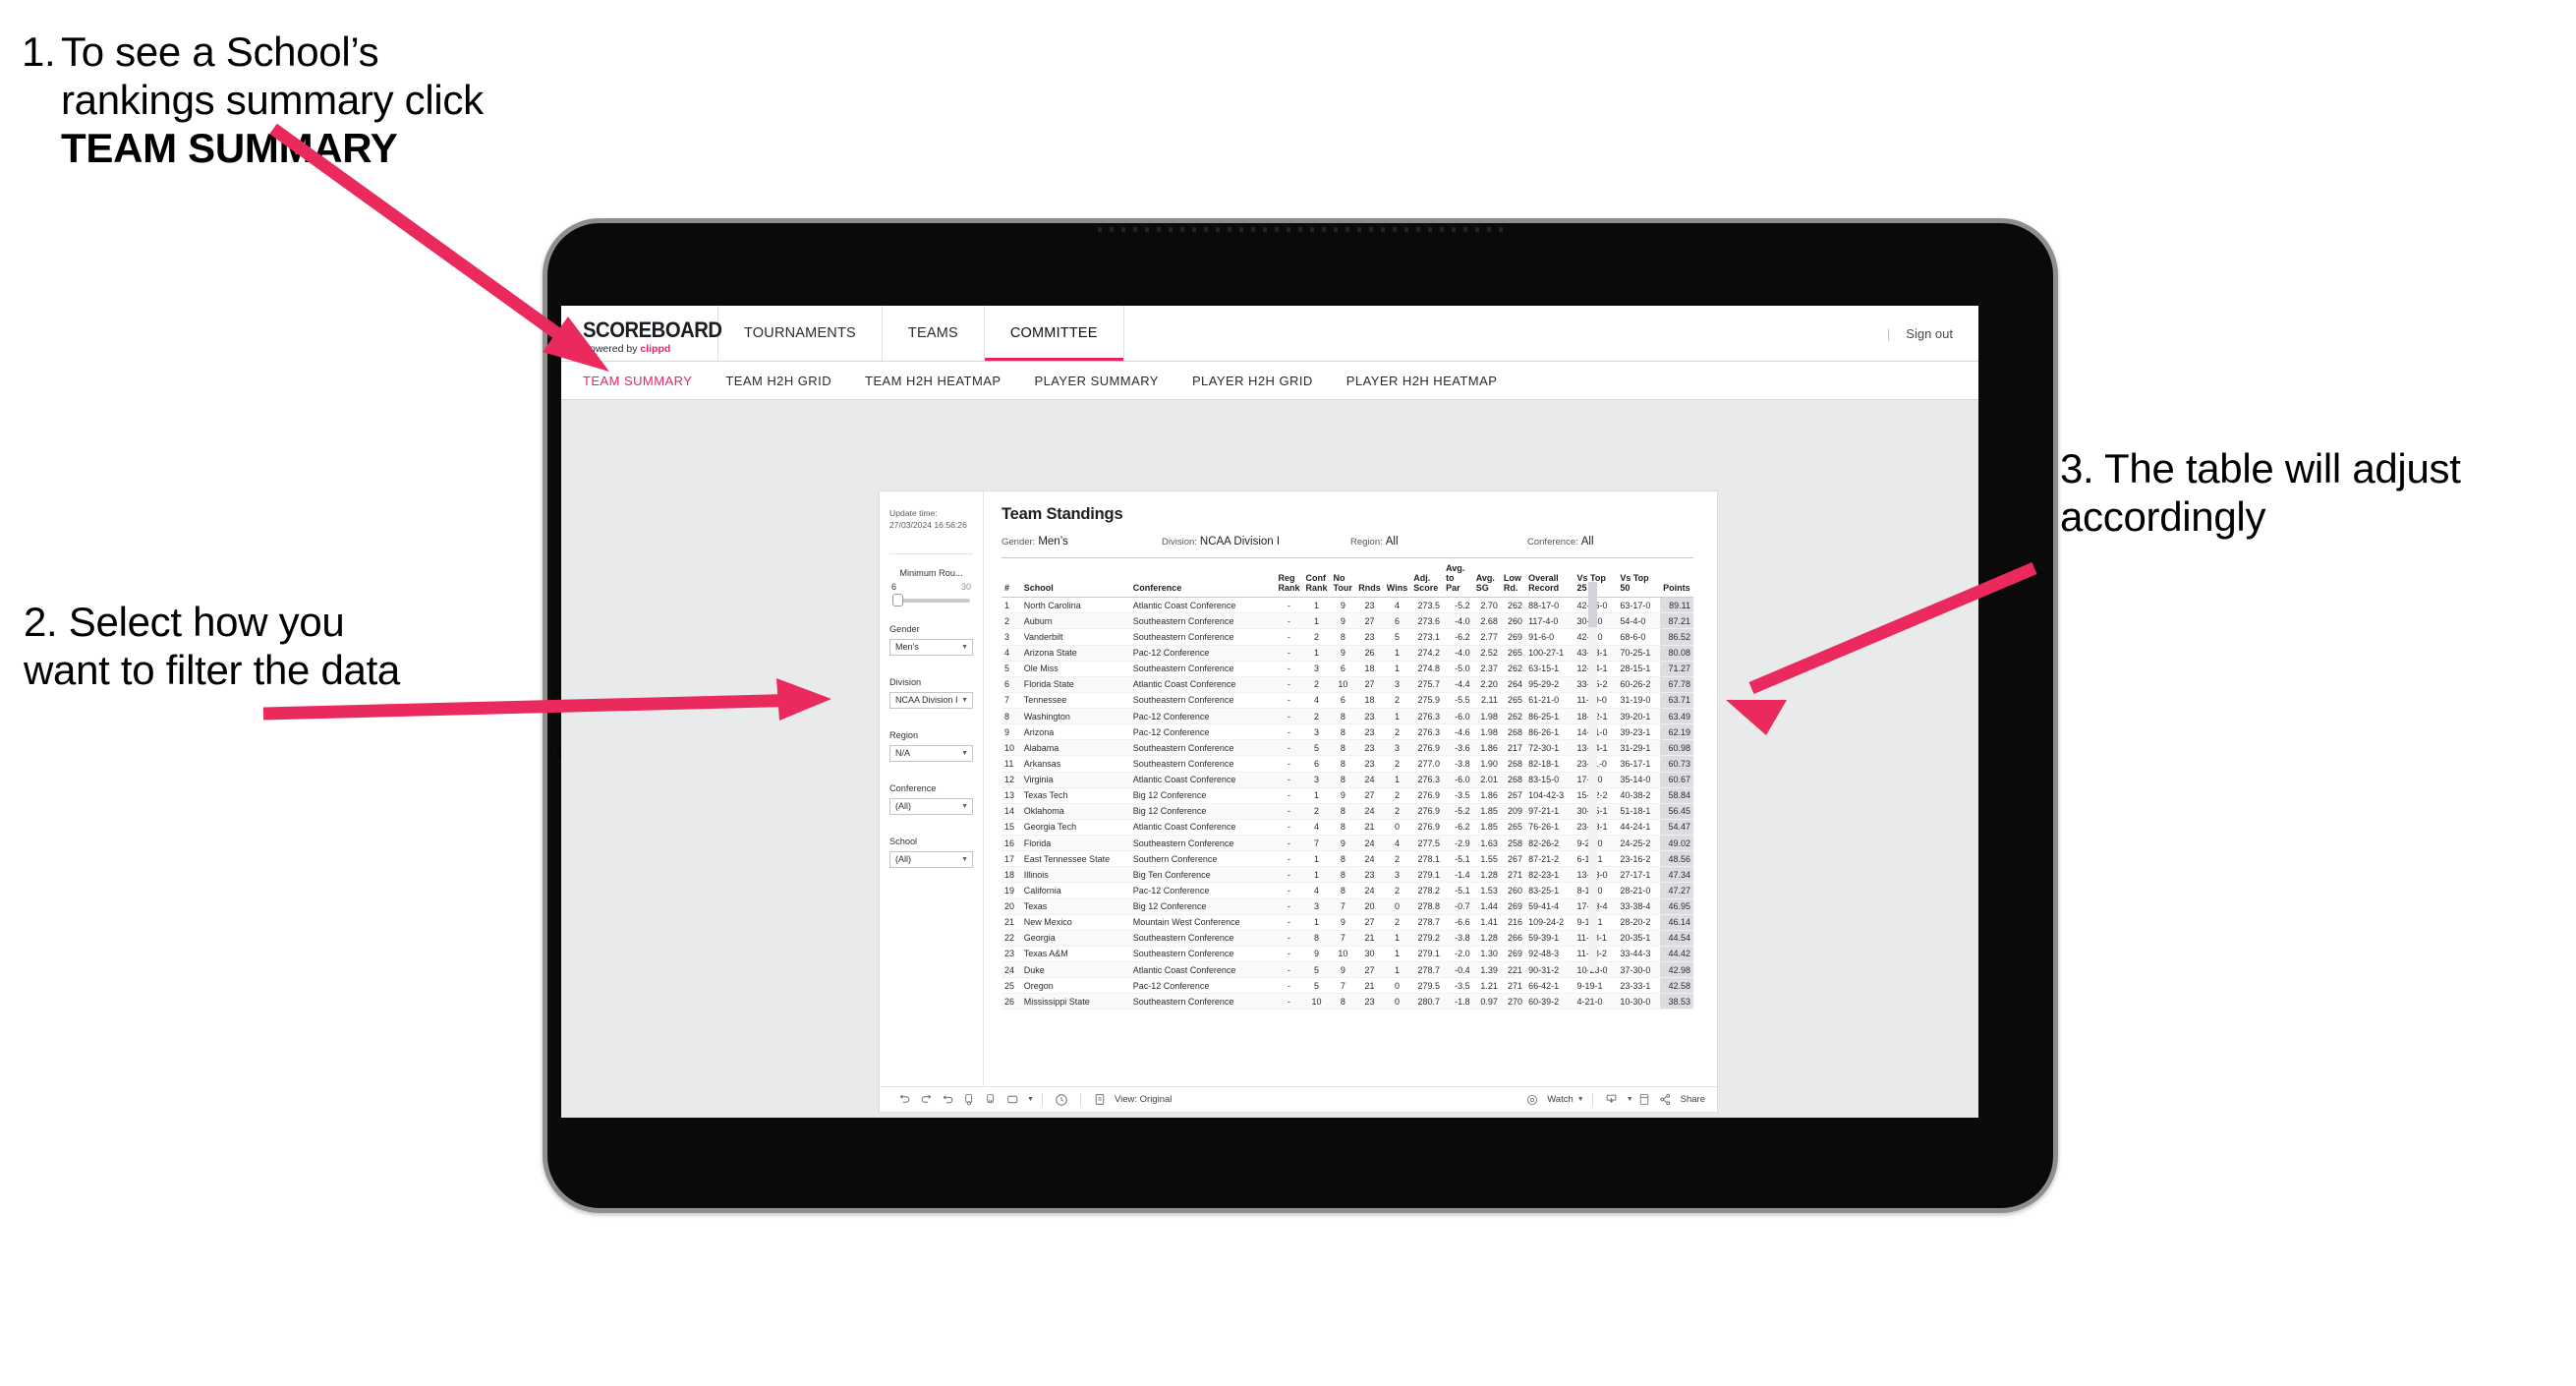 This screenshot has width=2576, height=1386. What do you see at coordinates (1422, 381) in the screenshot?
I see `subnav-item-player-h2h-heatmap: PLAYER H2H HEATMAP` at bounding box center [1422, 381].